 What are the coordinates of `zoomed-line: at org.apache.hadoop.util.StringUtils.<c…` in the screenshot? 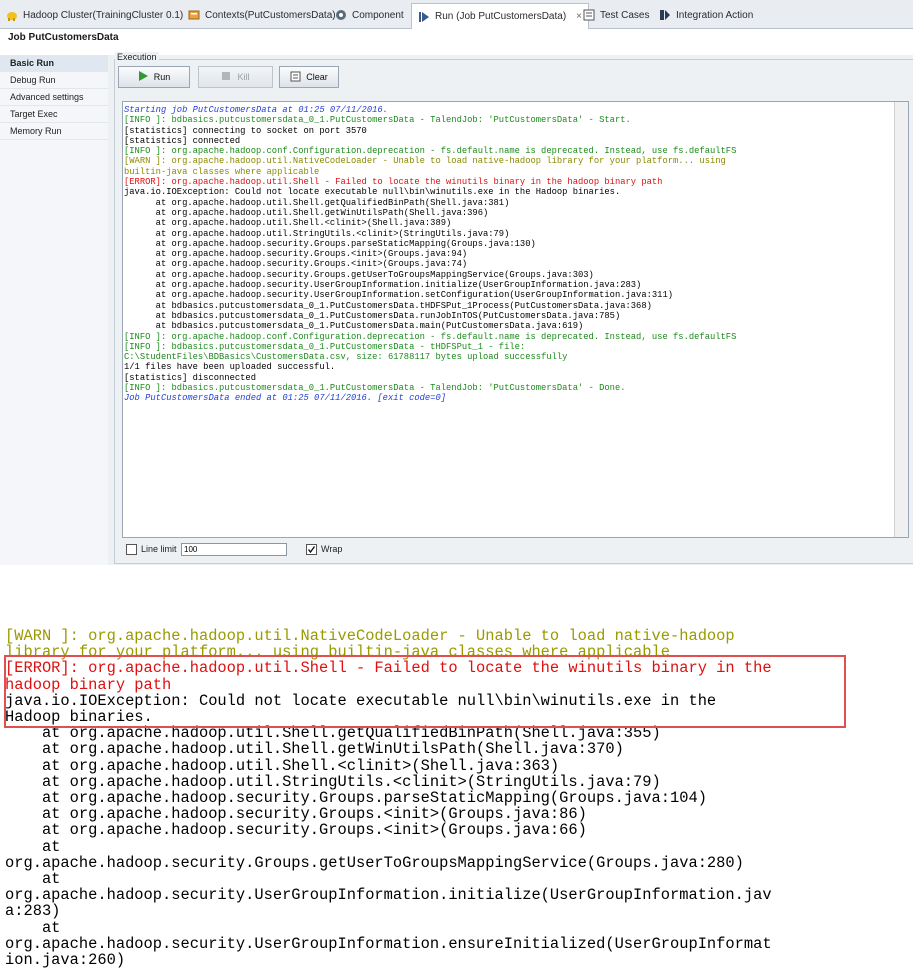 It's located at (333, 781).